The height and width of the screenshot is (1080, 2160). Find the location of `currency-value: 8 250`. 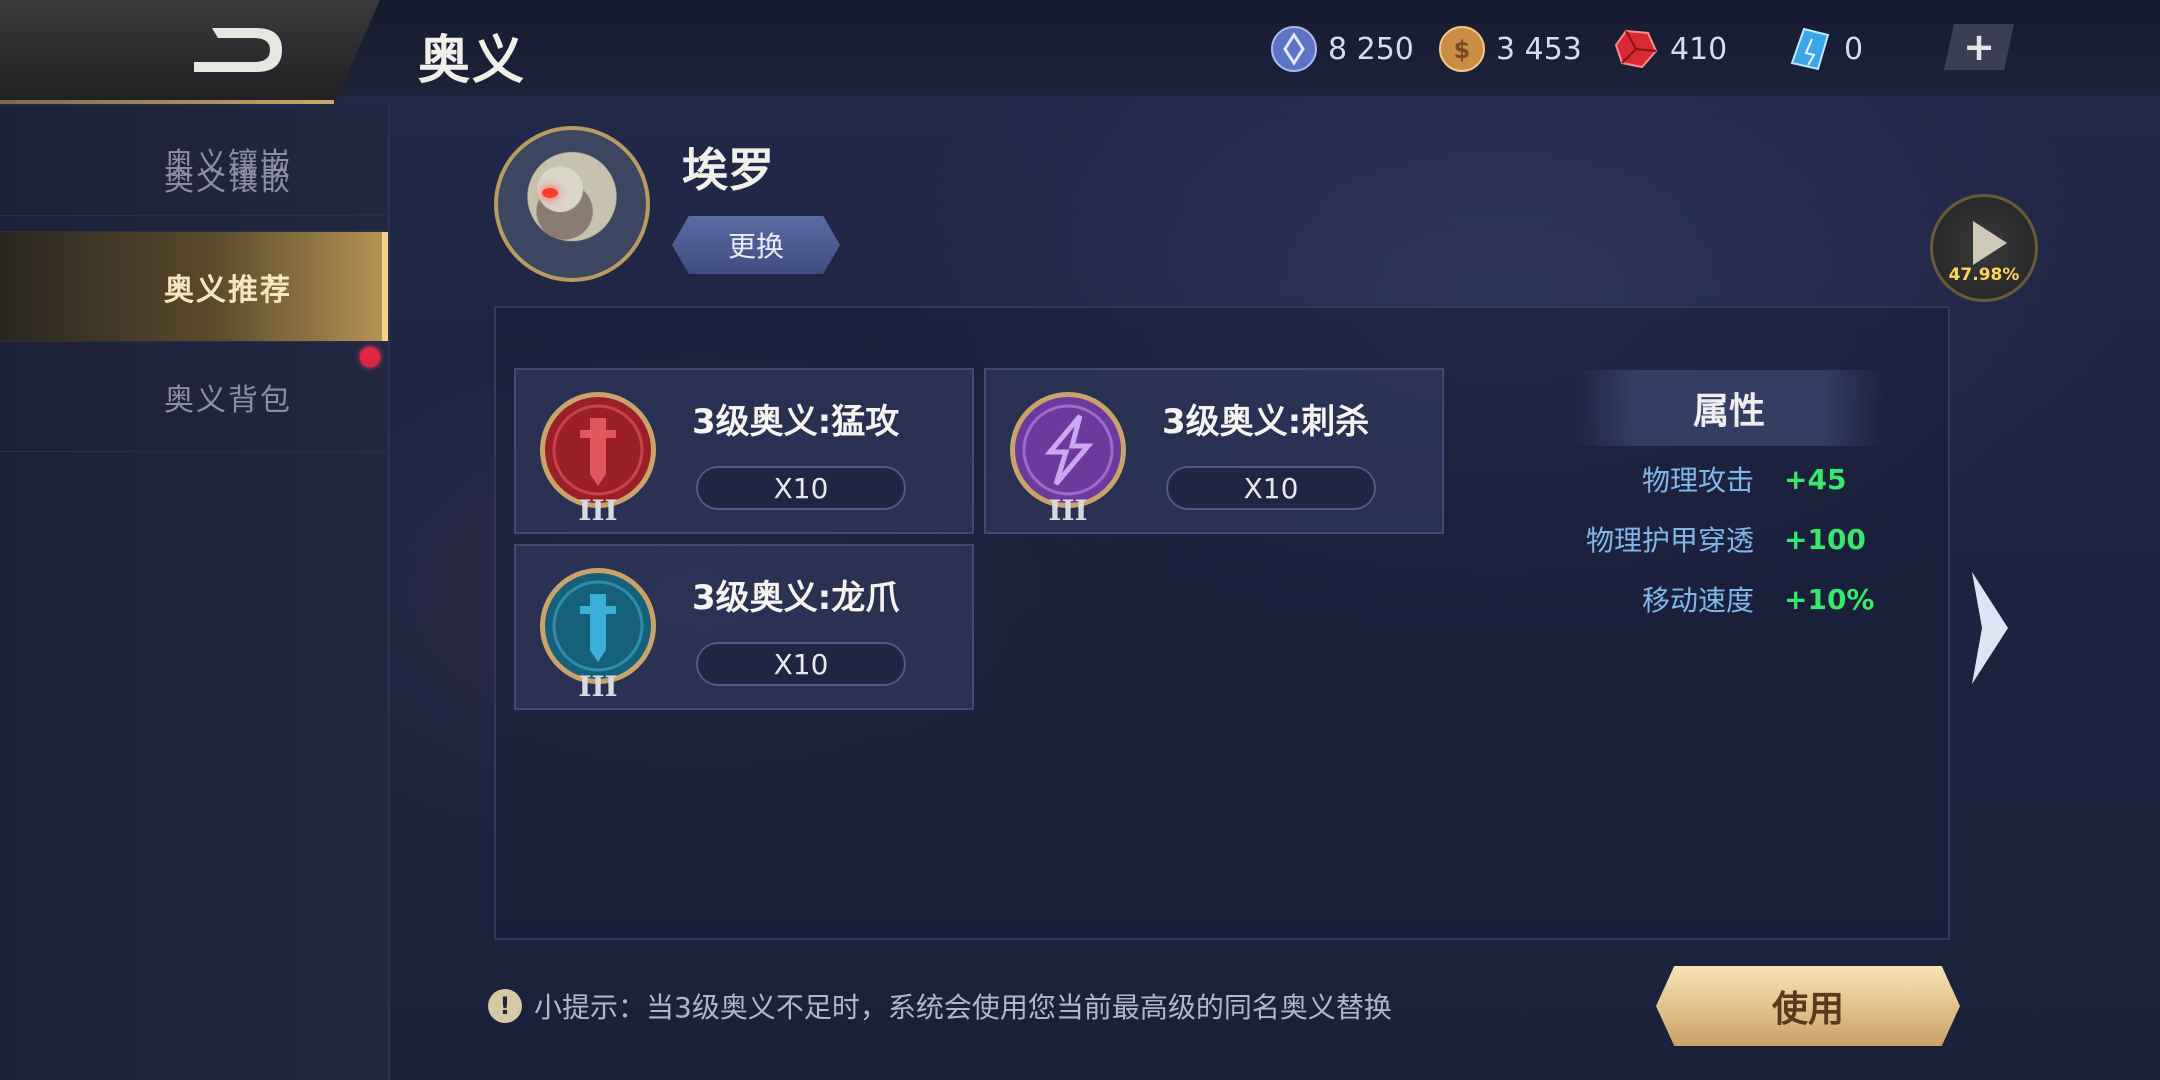

currency-value: 8 250 is located at coordinates (1371, 49).